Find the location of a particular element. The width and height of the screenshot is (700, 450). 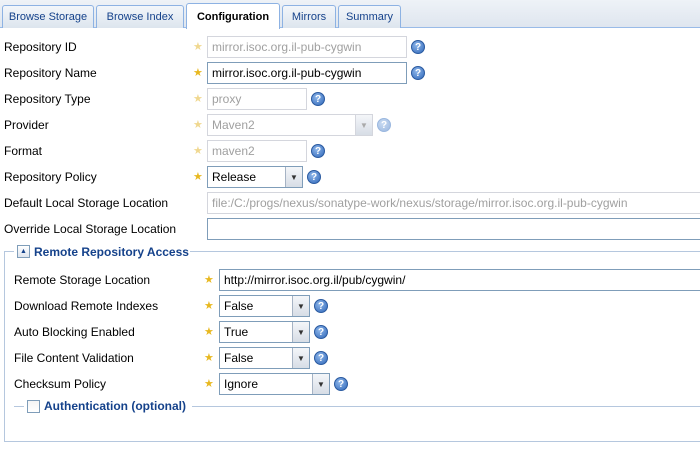

repository-policy-select: Release ▼ is located at coordinates (255, 177).